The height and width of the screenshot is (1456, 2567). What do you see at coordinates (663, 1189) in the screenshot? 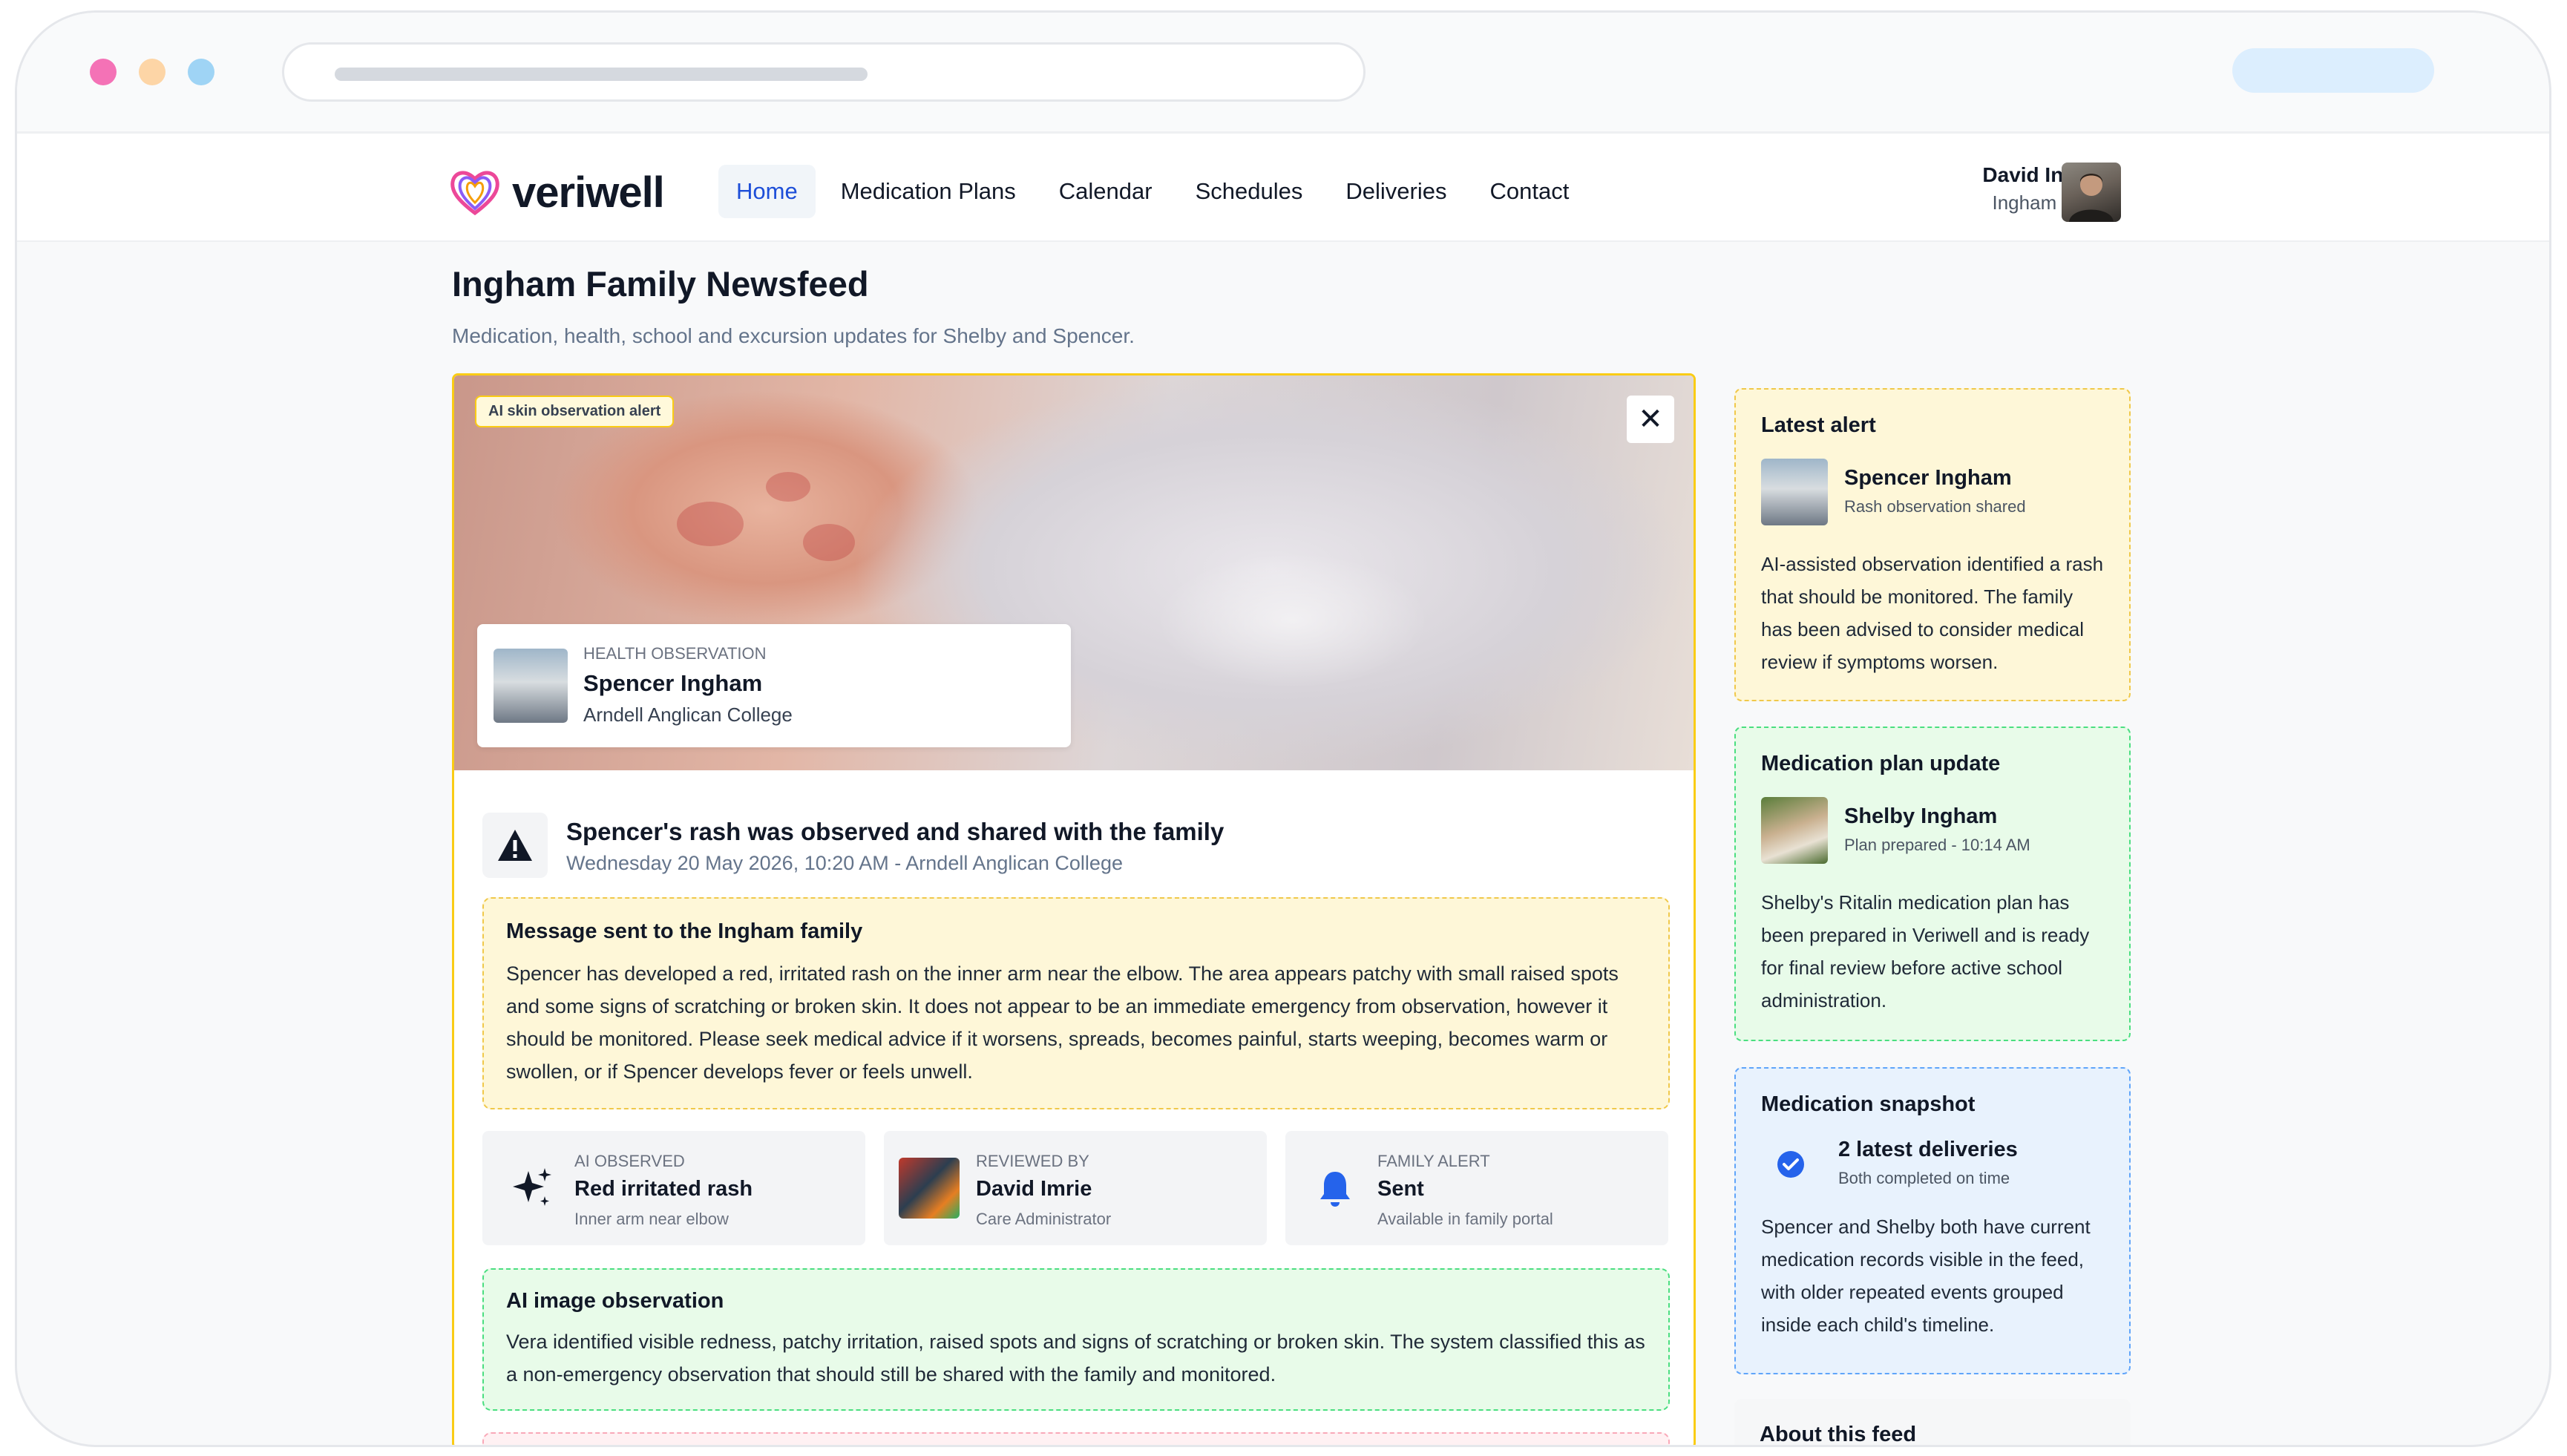
I see `stat-value: Red irritated rash` at bounding box center [663, 1189].